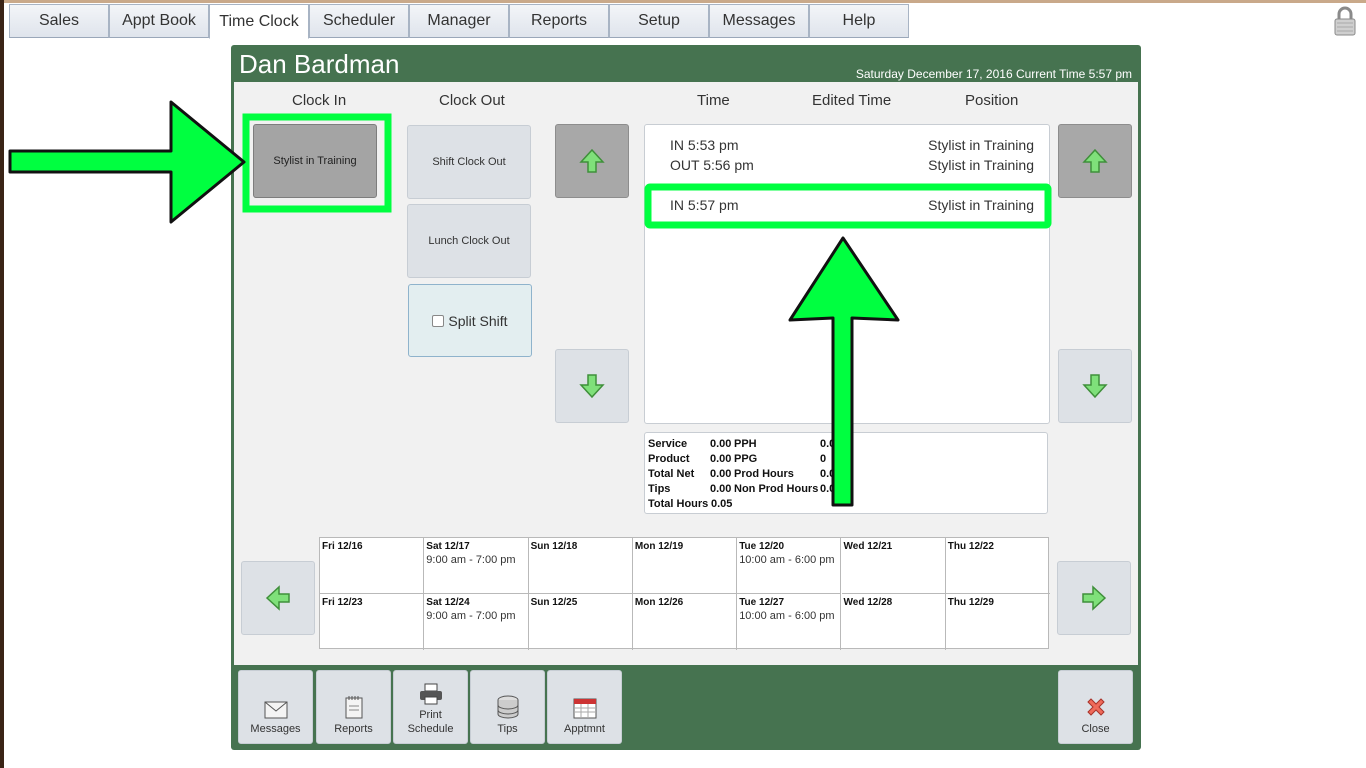  I want to click on punch-row: IN 5:53 pm Stylist in Training, so click(852, 145).